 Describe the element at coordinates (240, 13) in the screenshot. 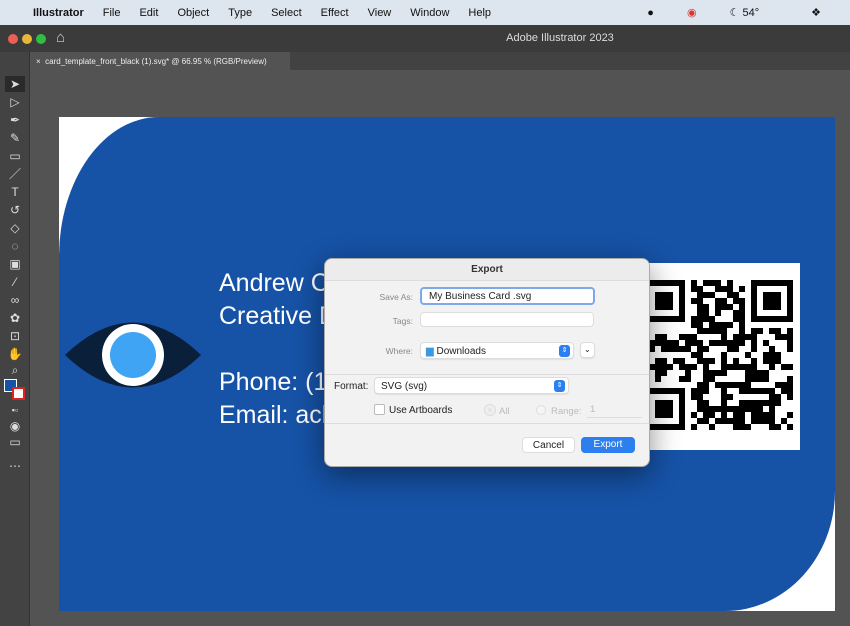

I see `menu-type: Type` at that location.